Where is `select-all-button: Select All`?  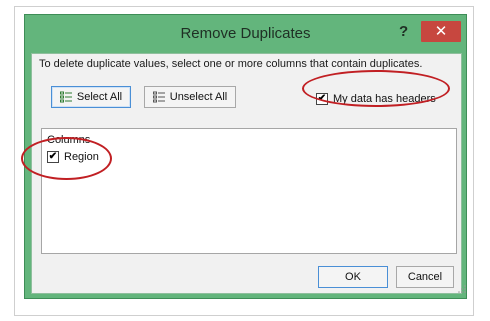 select-all-button: Select All is located at coordinates (91, 97).